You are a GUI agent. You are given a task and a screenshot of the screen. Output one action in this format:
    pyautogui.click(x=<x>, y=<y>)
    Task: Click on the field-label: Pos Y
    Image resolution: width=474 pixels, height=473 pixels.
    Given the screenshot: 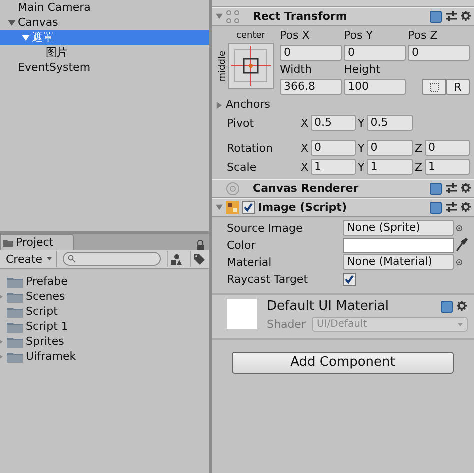 What is the action you would take?
    pyautogui.click(x=359, y=36)
    